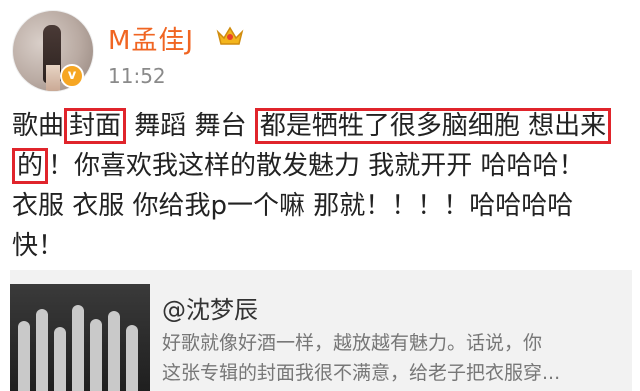  I want to click on repost-username: @沈梦辰, so click(210, 307).